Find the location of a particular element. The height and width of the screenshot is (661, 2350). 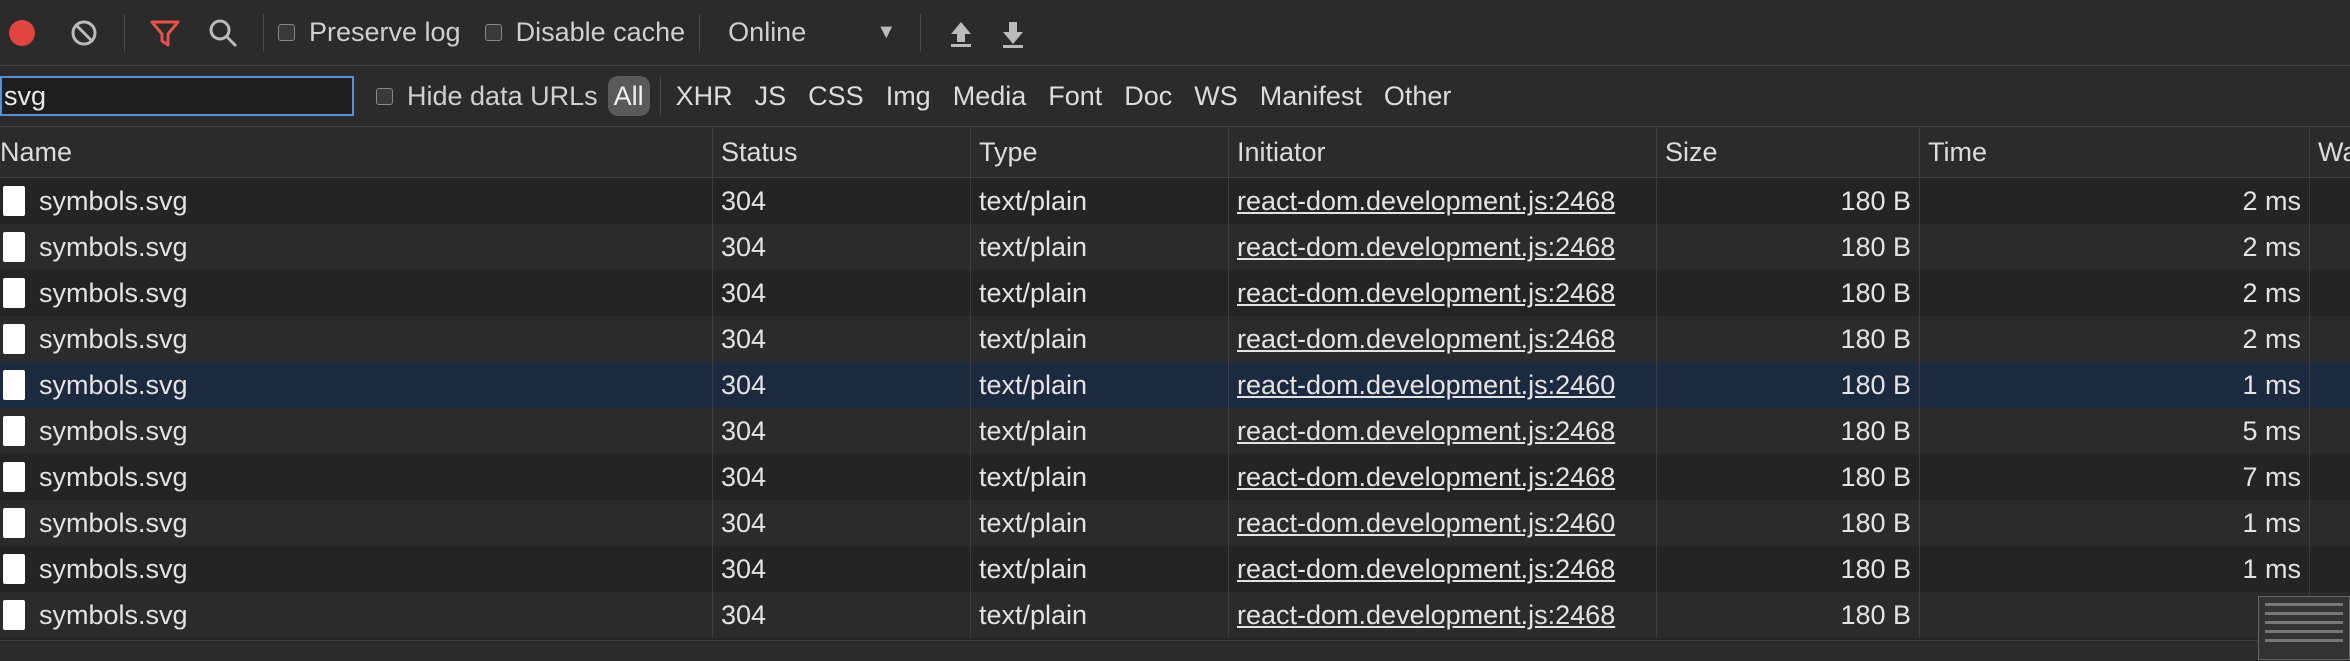

upload-icon is located at coordinates (961, 34).